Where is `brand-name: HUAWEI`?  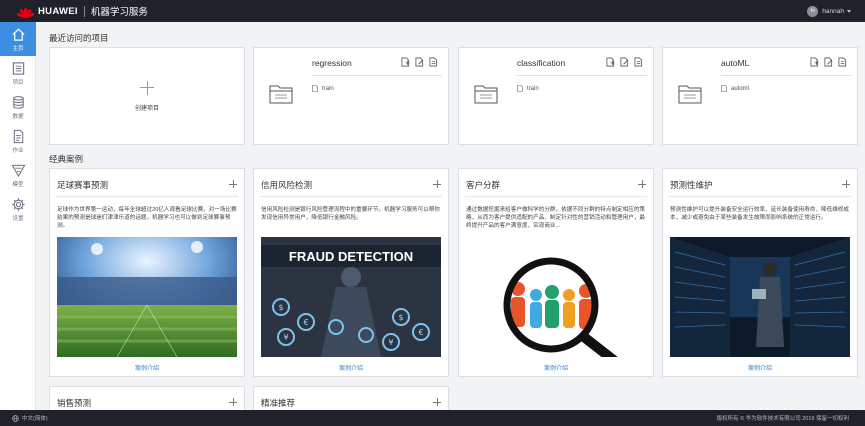 brand-name: HUAWEI is located at coordinates (58, 11).